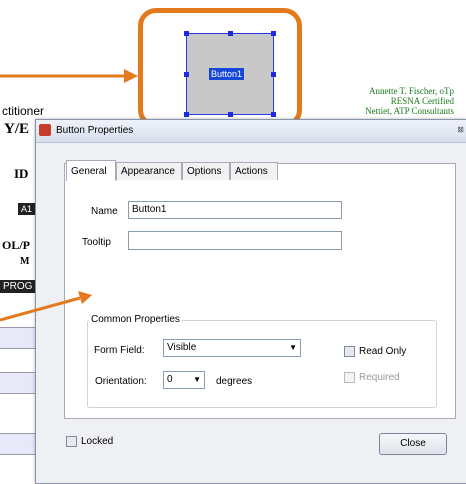 This screenshot has height=484, width=466. I want to click on locked-checkbox, so click(71, 441).